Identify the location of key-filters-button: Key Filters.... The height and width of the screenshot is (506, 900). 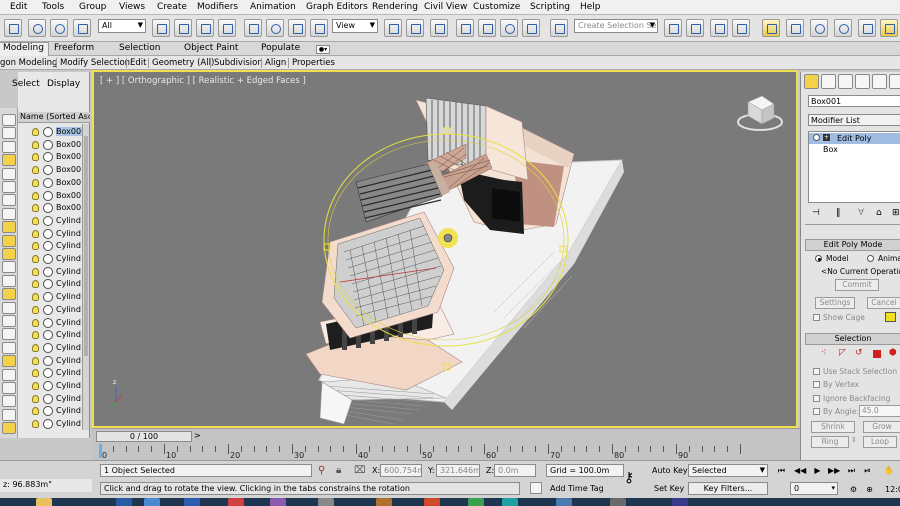
(728, 488).